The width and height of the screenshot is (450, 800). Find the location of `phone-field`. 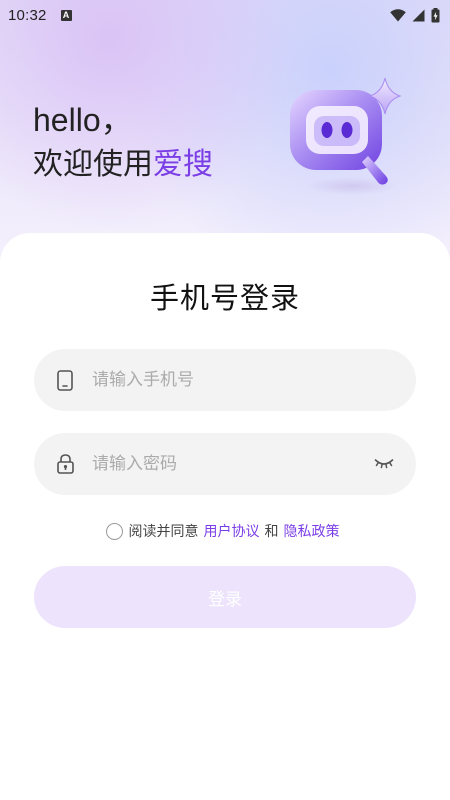

phone-field is located at coordinates (225, 380).